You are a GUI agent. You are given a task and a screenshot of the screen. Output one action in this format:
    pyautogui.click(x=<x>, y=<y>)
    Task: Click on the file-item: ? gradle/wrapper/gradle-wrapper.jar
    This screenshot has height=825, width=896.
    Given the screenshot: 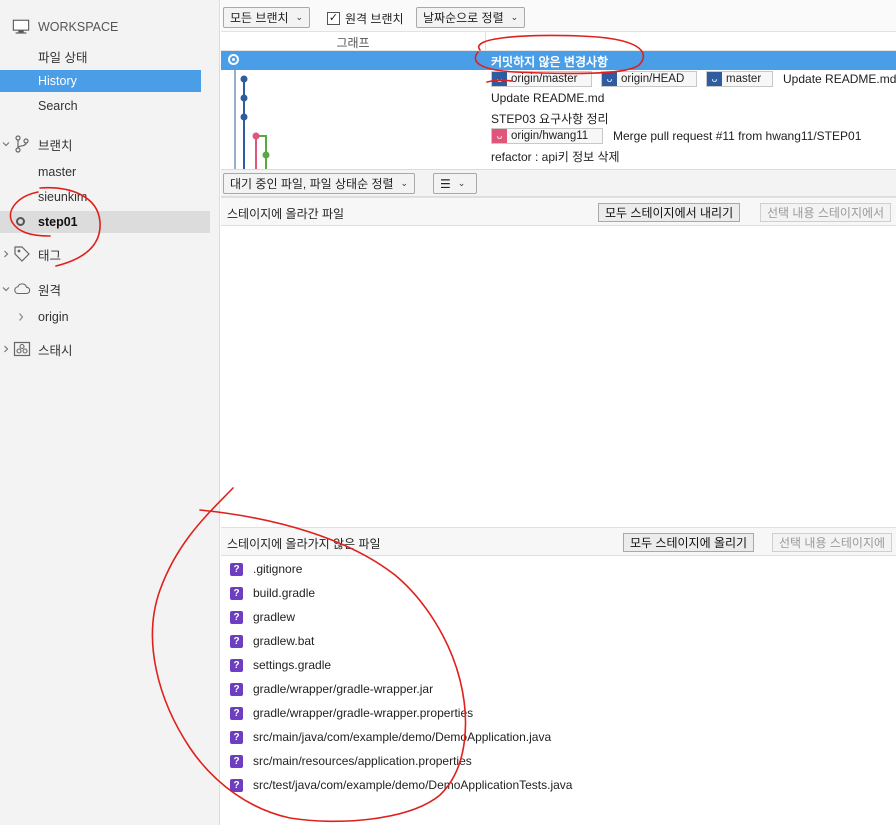 What is the action you would take?
    pyautogui.click(x=331, y=689)
    